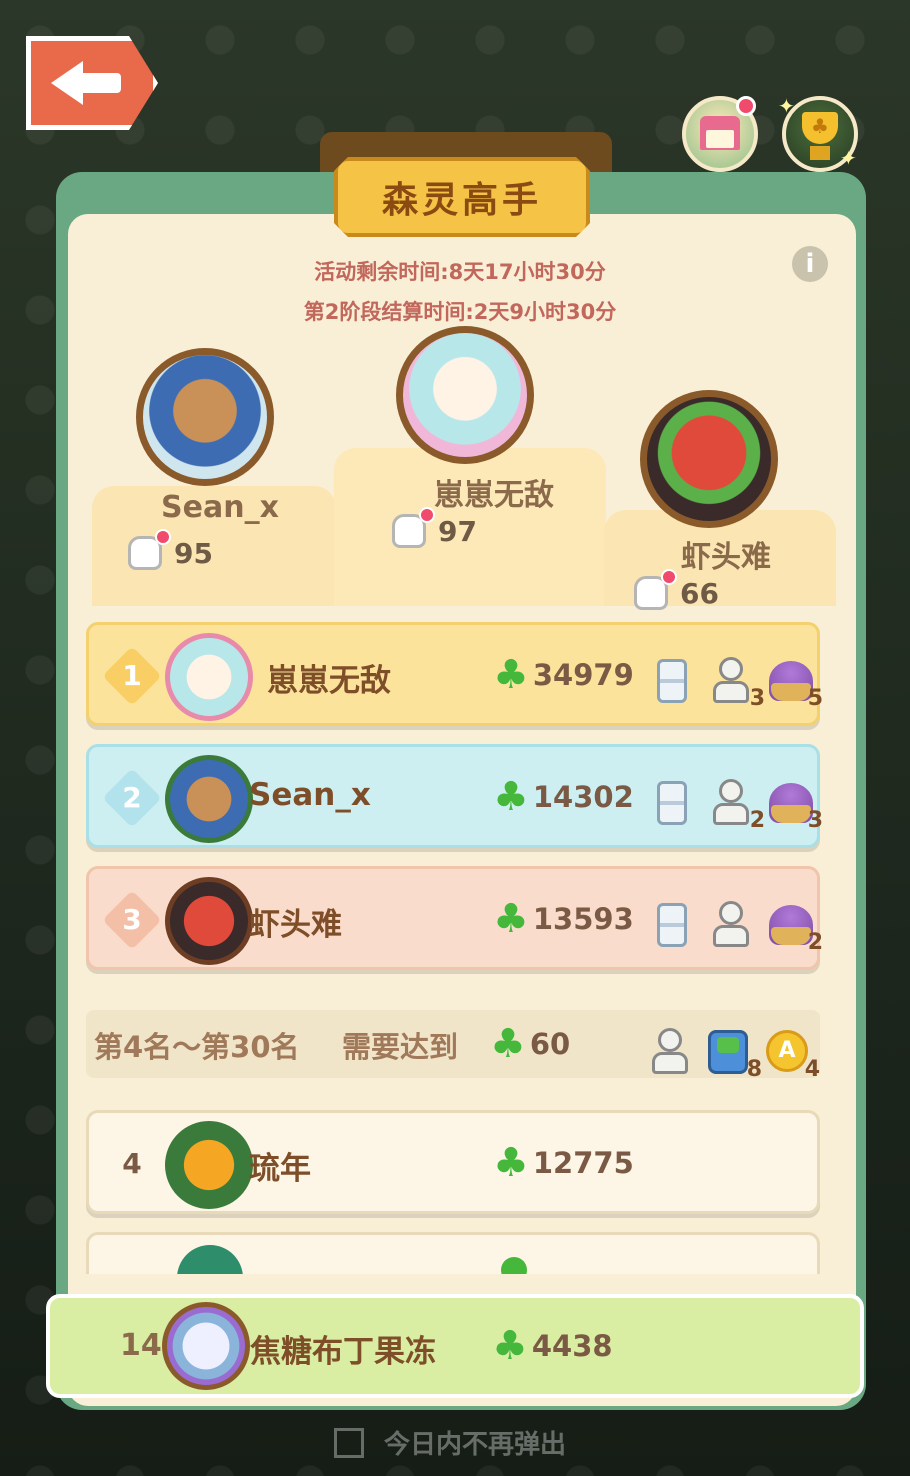  Describe the element at coordinates (454, 674) in the screenshot. I see `rank-row-1: 1 崽崽无敌 ♣ 34979 3 5` at that location.